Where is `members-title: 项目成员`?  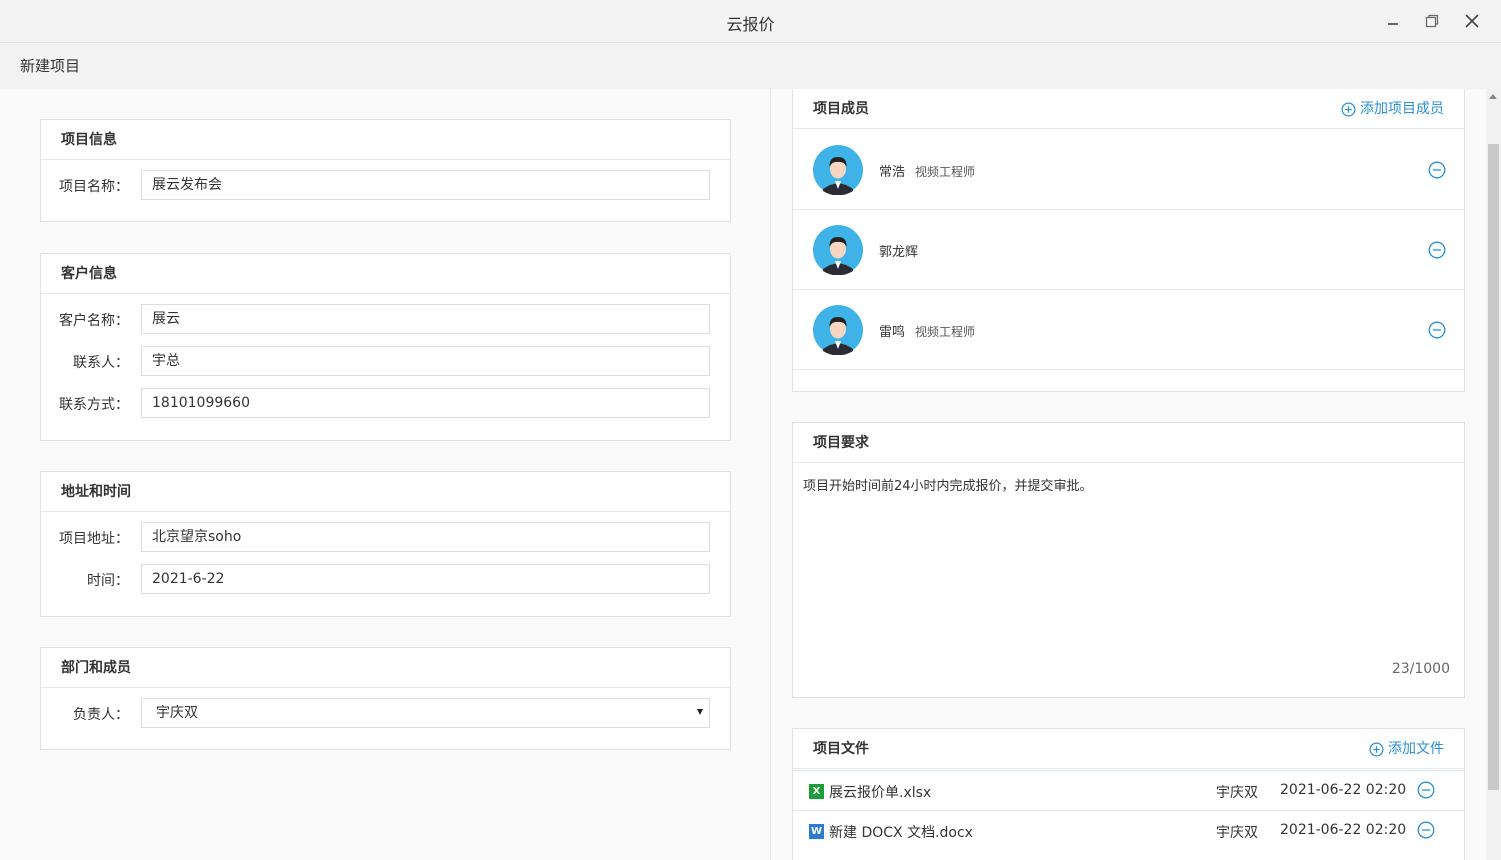
members-title: 项目成员 is located at coordinates (841, 109).